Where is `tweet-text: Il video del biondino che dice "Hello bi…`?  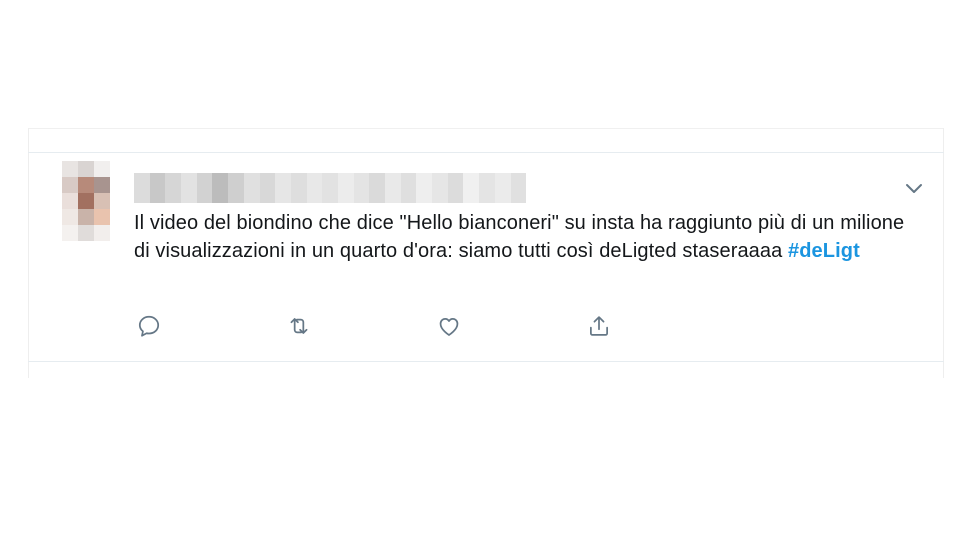 tweet-text: Il video del biondino che dice "Hello bi… is located at coordinates (529, 237).